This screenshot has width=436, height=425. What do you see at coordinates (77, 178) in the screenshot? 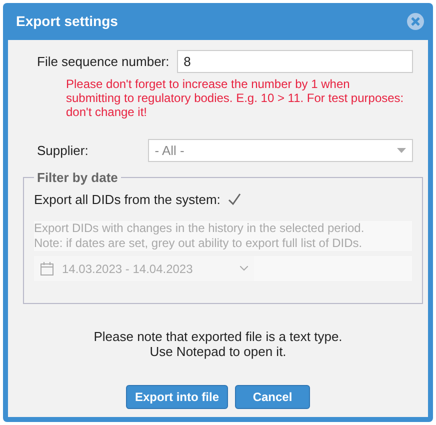
I see `group-legend: Filter by date` at bounding box center [77, 178].